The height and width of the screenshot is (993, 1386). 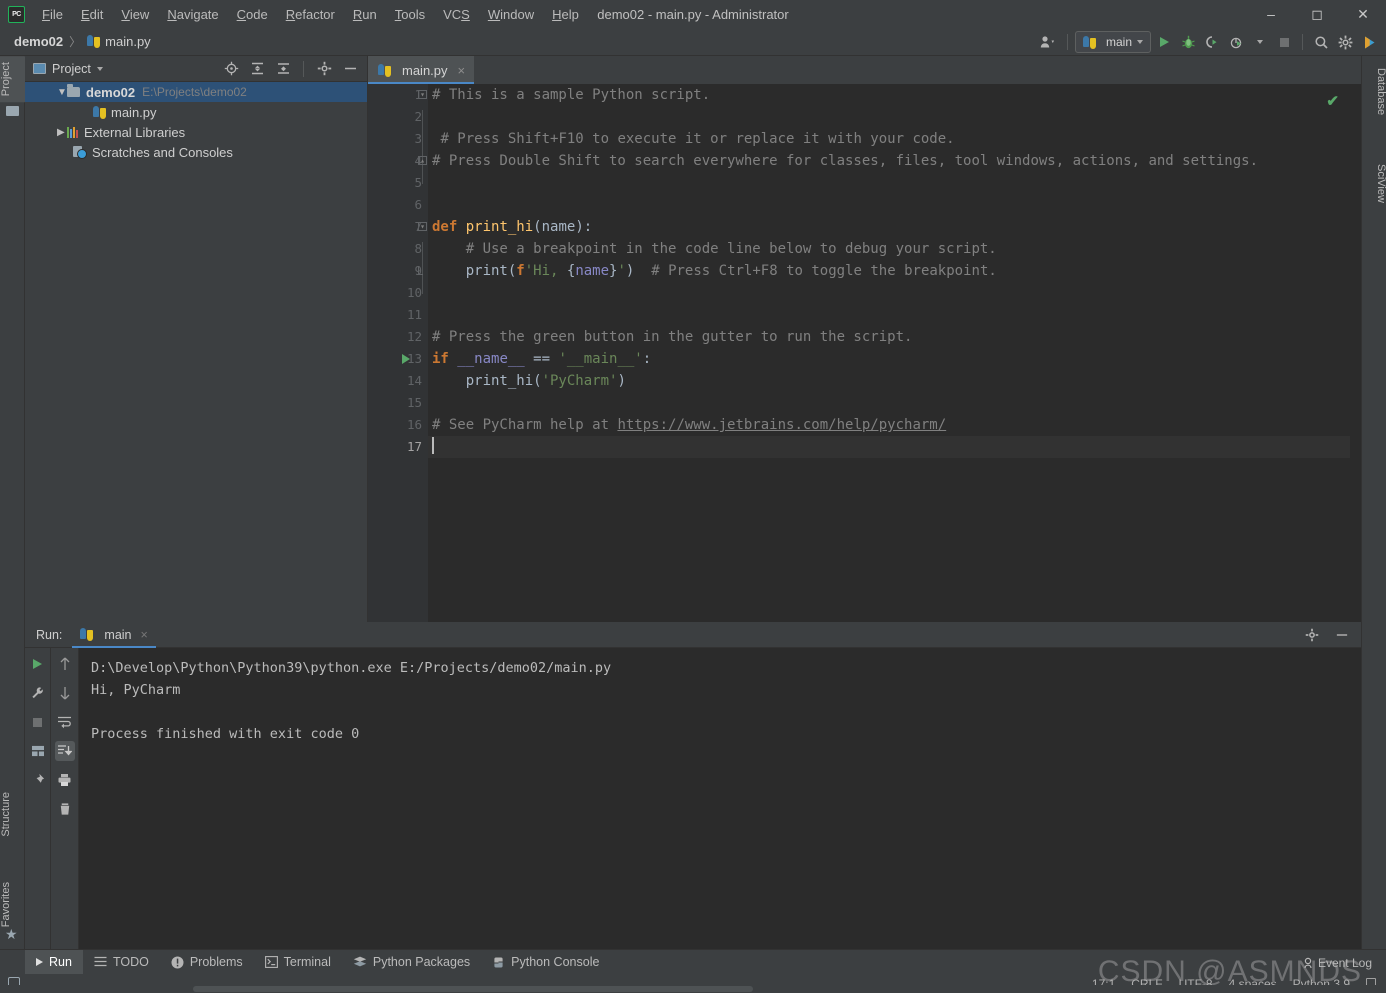 I want to click on code-line: ▾ def print_hi(name):, so click(x=889, y=227).